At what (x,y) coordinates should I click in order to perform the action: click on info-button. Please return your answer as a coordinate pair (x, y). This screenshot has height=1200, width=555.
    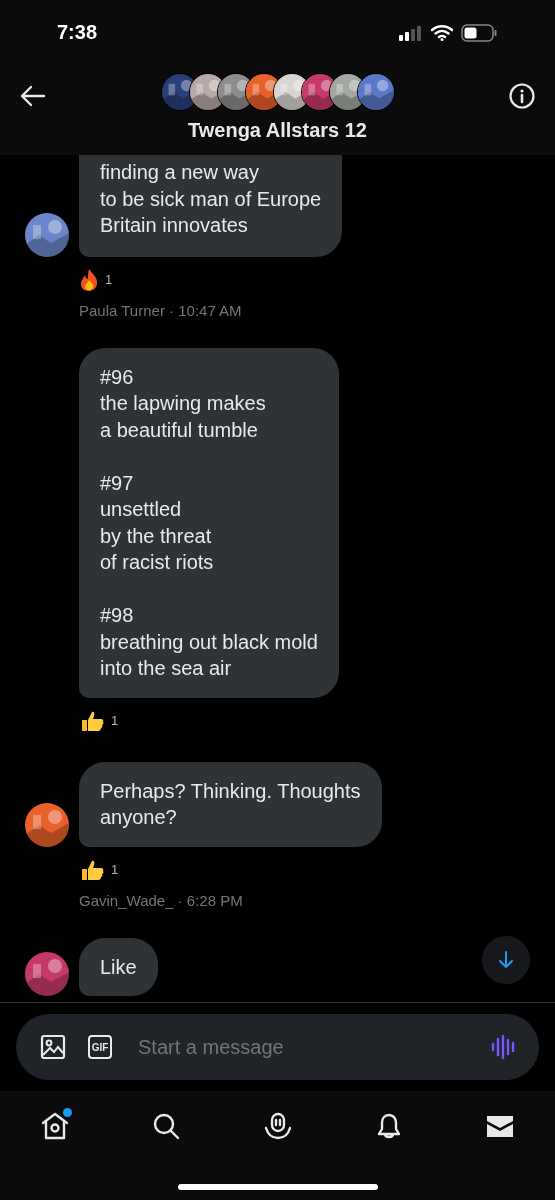
    Looking at the image, I should click on (522, 96).